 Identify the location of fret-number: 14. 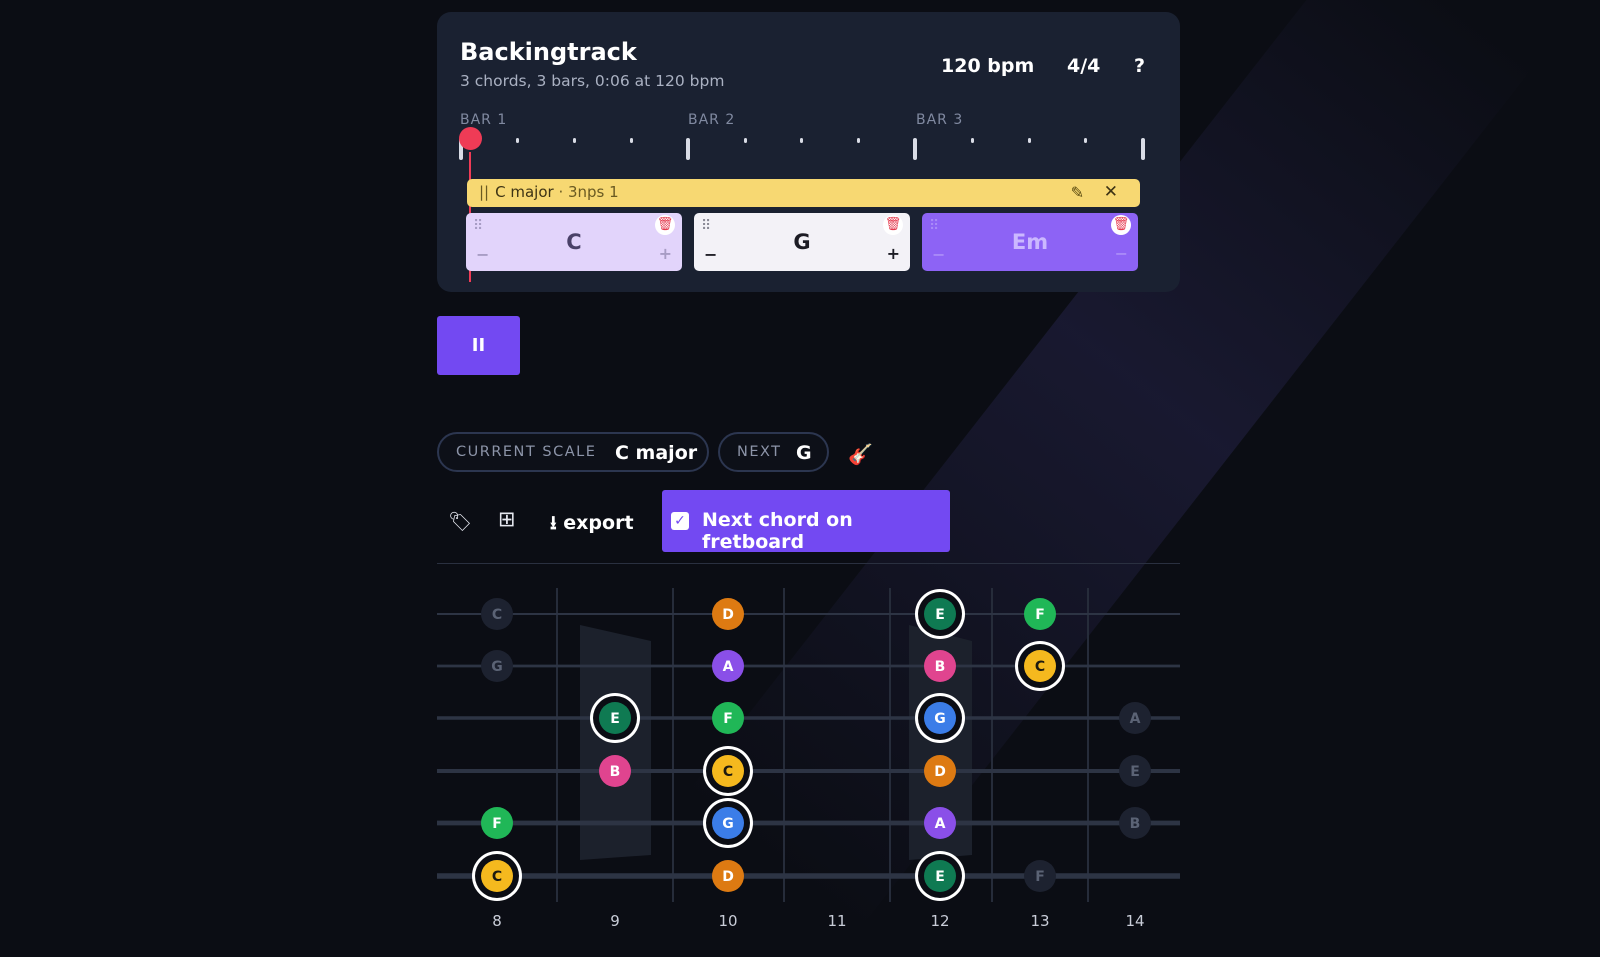
(1134, 921).